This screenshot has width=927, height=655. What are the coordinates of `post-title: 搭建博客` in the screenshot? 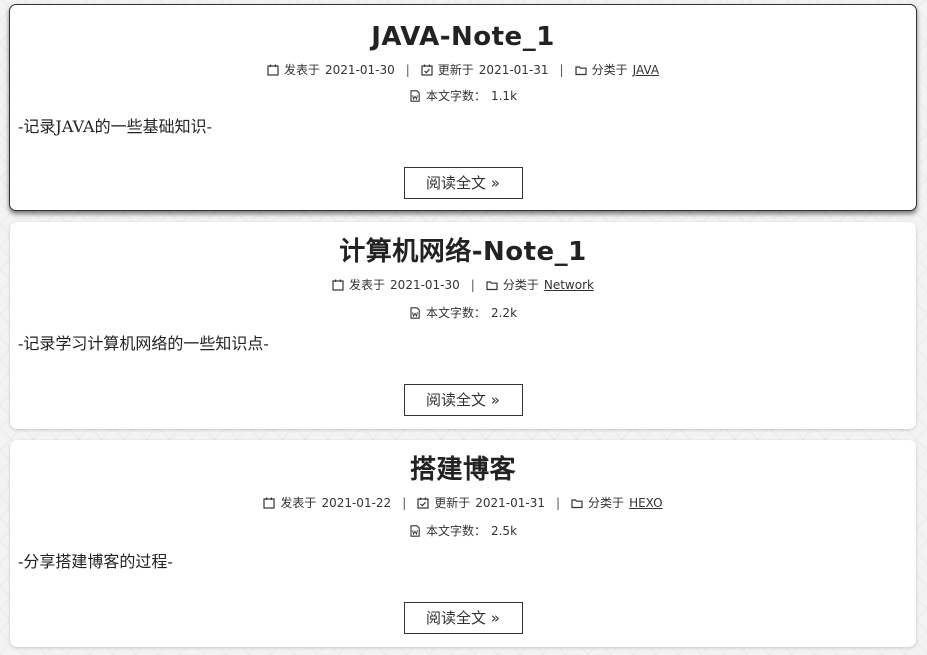 It's located at (463, 470).